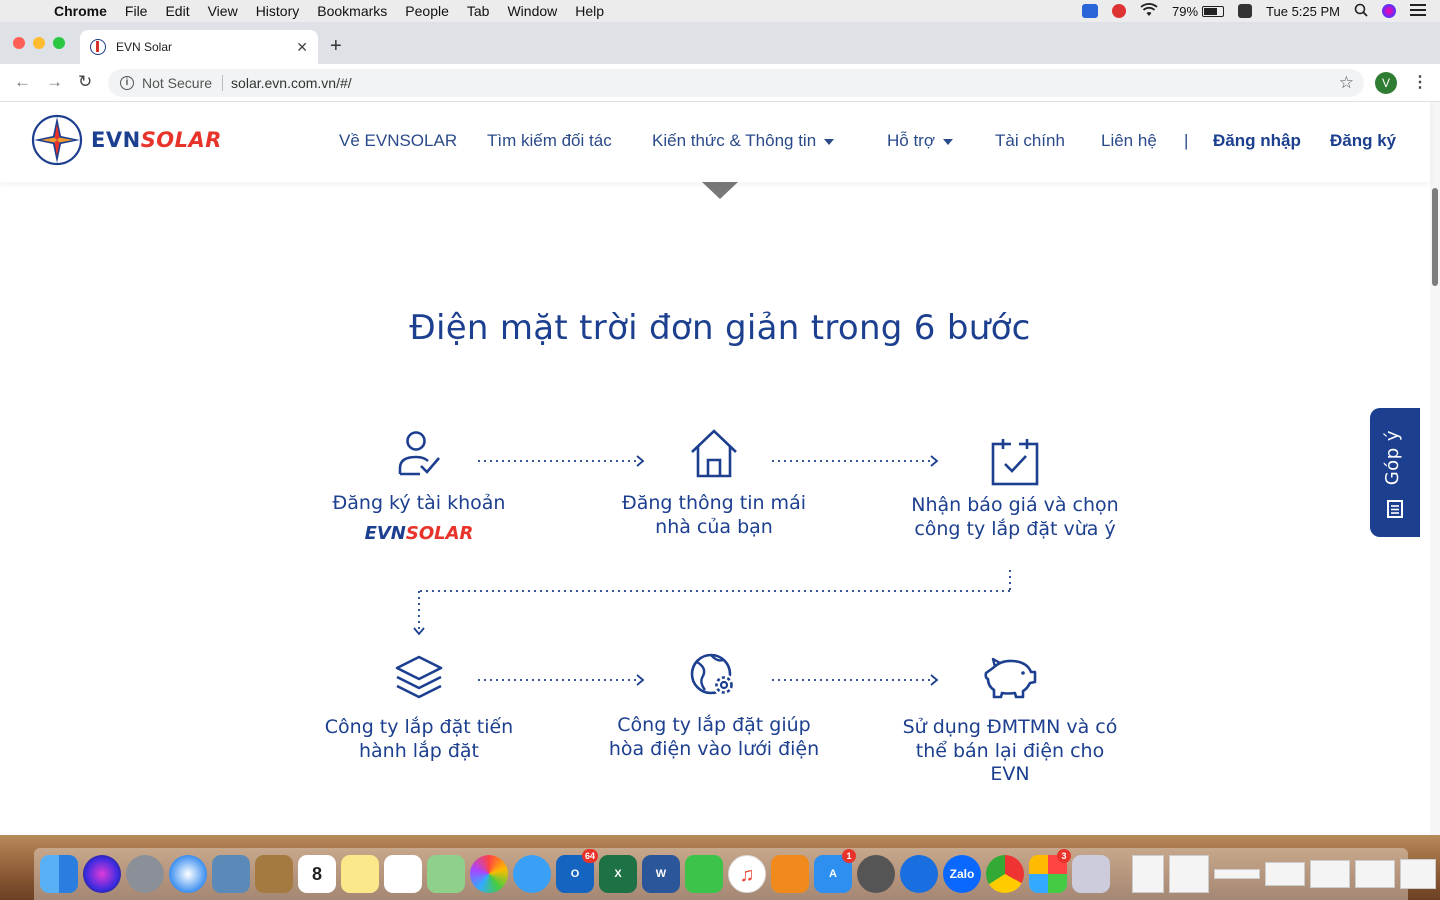 The image size is (1440, 900). Describe the element at coordinates (1064, 856) in the screenshot. I see `microsoft-app-badge: 3` at that location.